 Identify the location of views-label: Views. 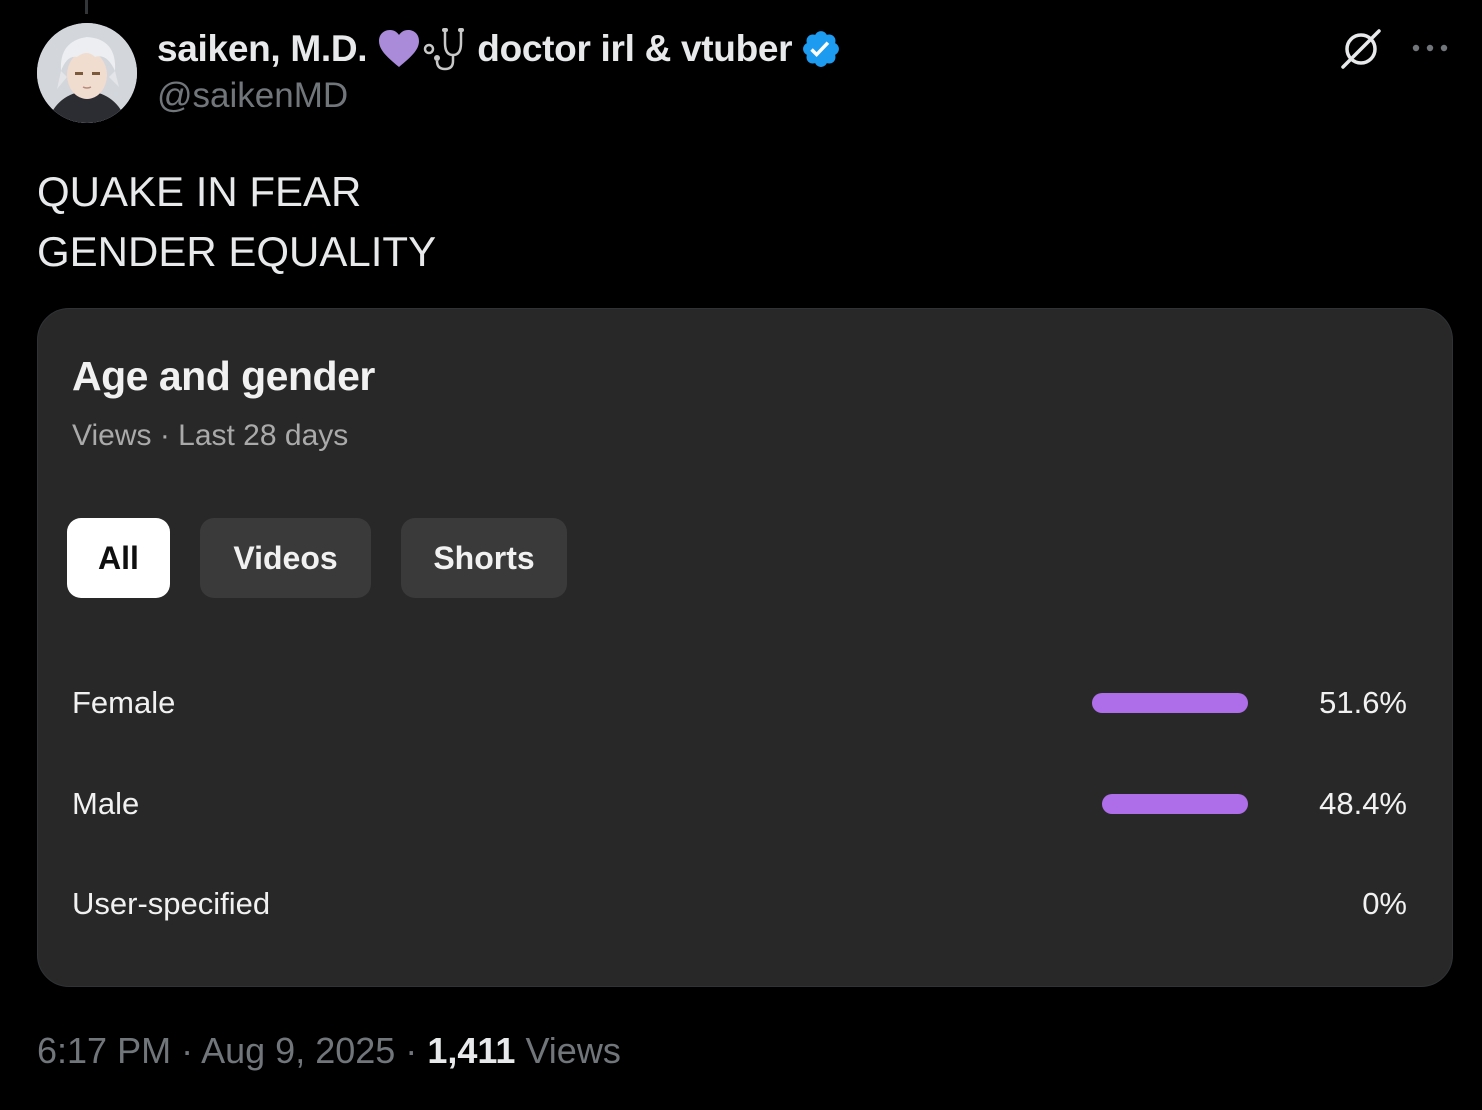
(573, 1050).